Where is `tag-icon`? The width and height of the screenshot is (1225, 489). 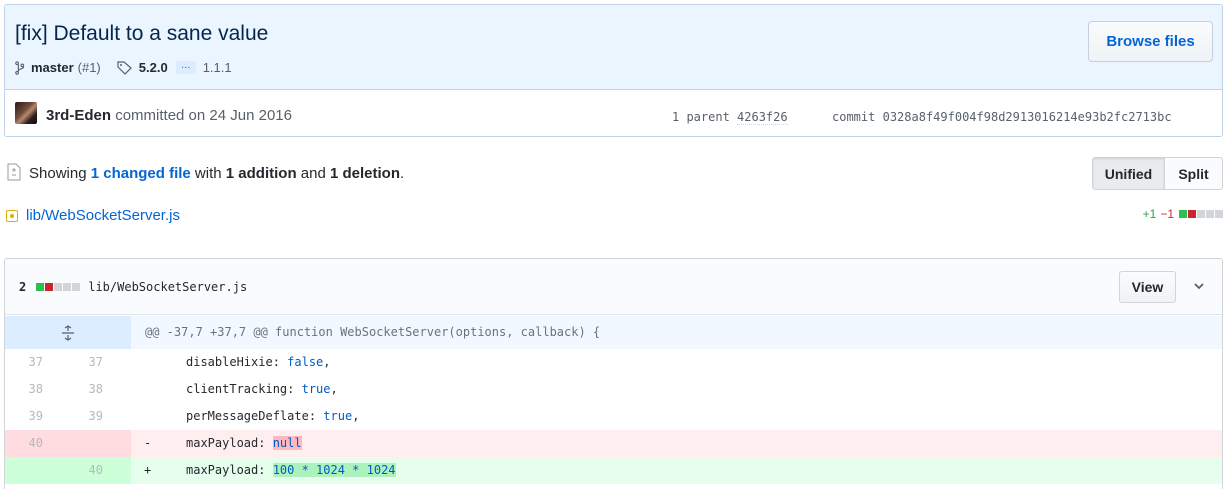 tag-icon is located at coordinates (124, 67).